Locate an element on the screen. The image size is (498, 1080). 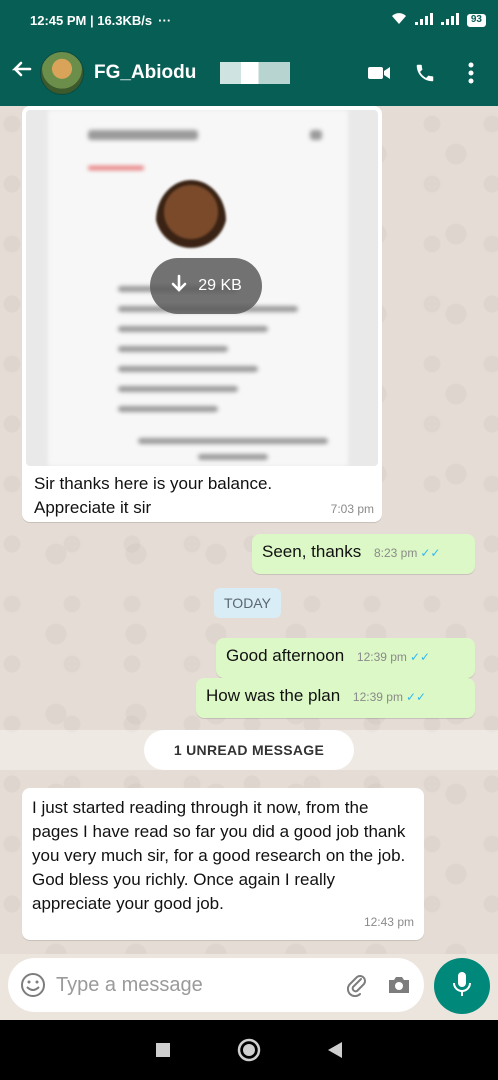
message-input is located at coordinates (199, 985).